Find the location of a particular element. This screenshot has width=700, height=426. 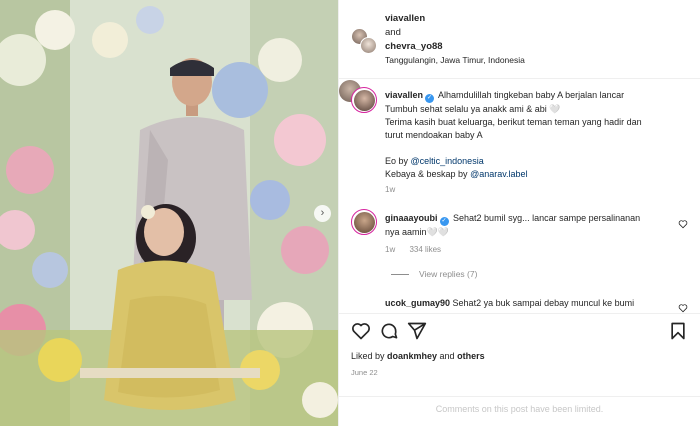

eo-mention-link: @celtic_indonesia is located at coordinates (447, 161).